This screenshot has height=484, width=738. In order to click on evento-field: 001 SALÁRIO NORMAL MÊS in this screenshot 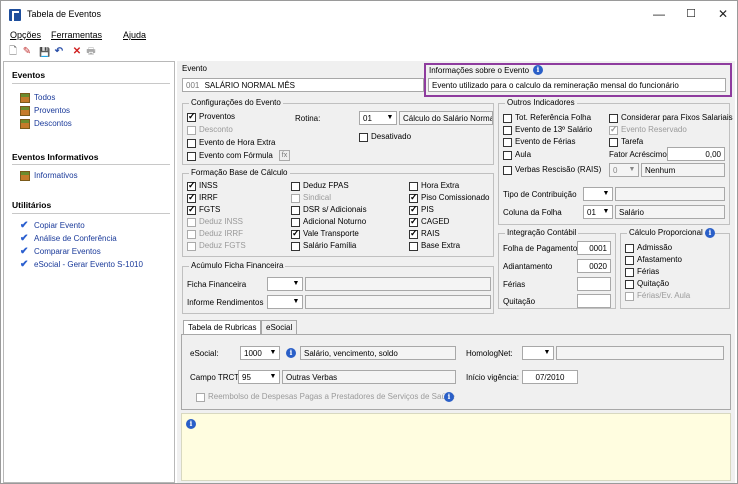, I will do `click(303, 85)`.